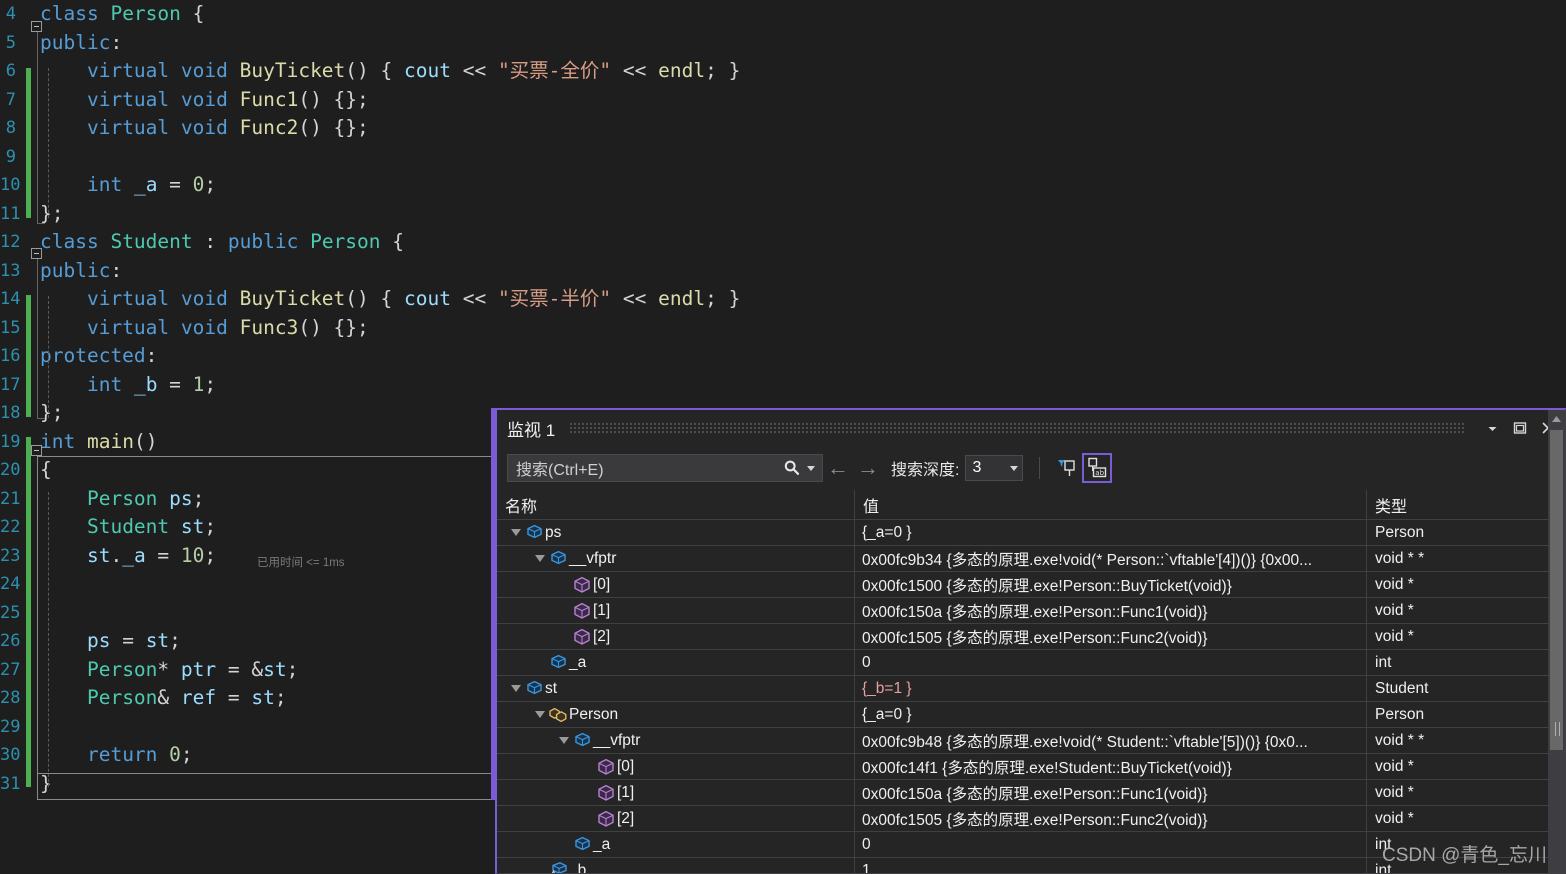 The width and height of the screenshot is (1566, 874). Describe the element at coordinates (792, 468) in the screenshot. I see `magnifier-icon` at that location.